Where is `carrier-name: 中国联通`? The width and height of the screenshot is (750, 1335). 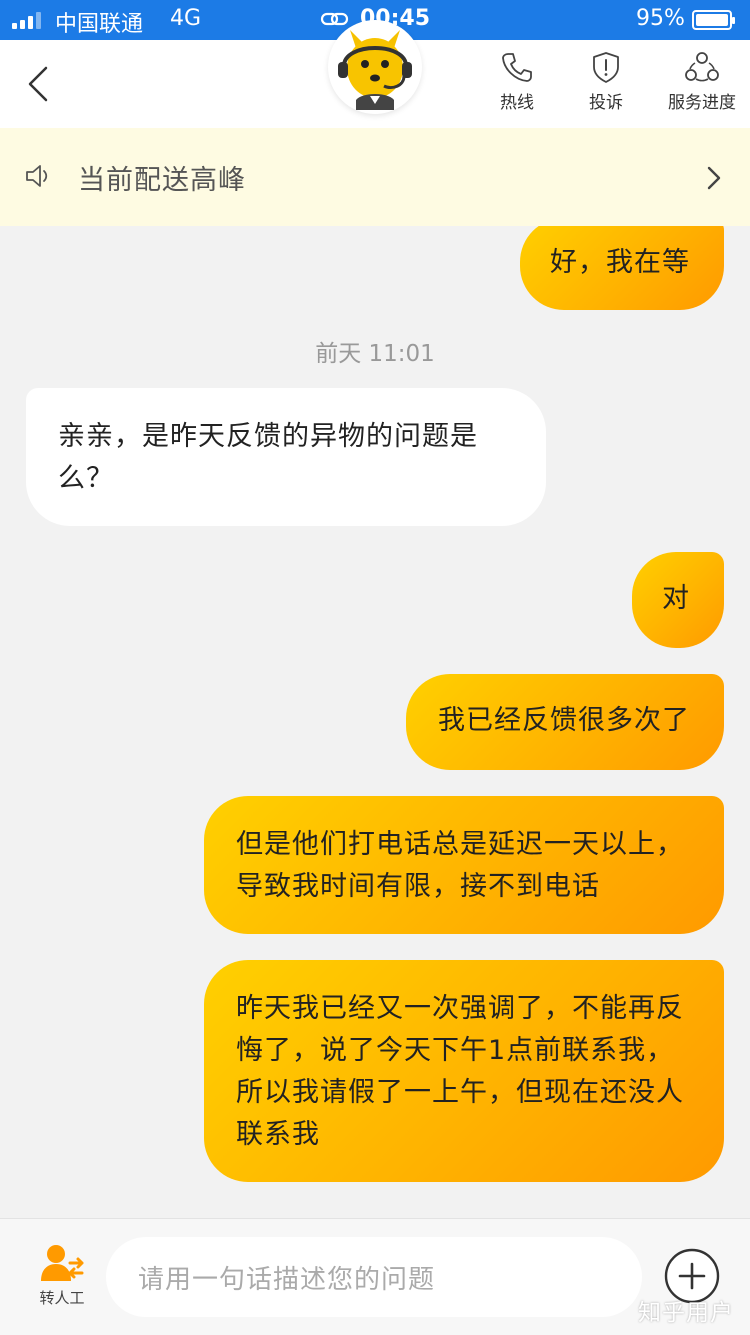
carrier-name: 中国联通 is located at coordinates (99, 24).